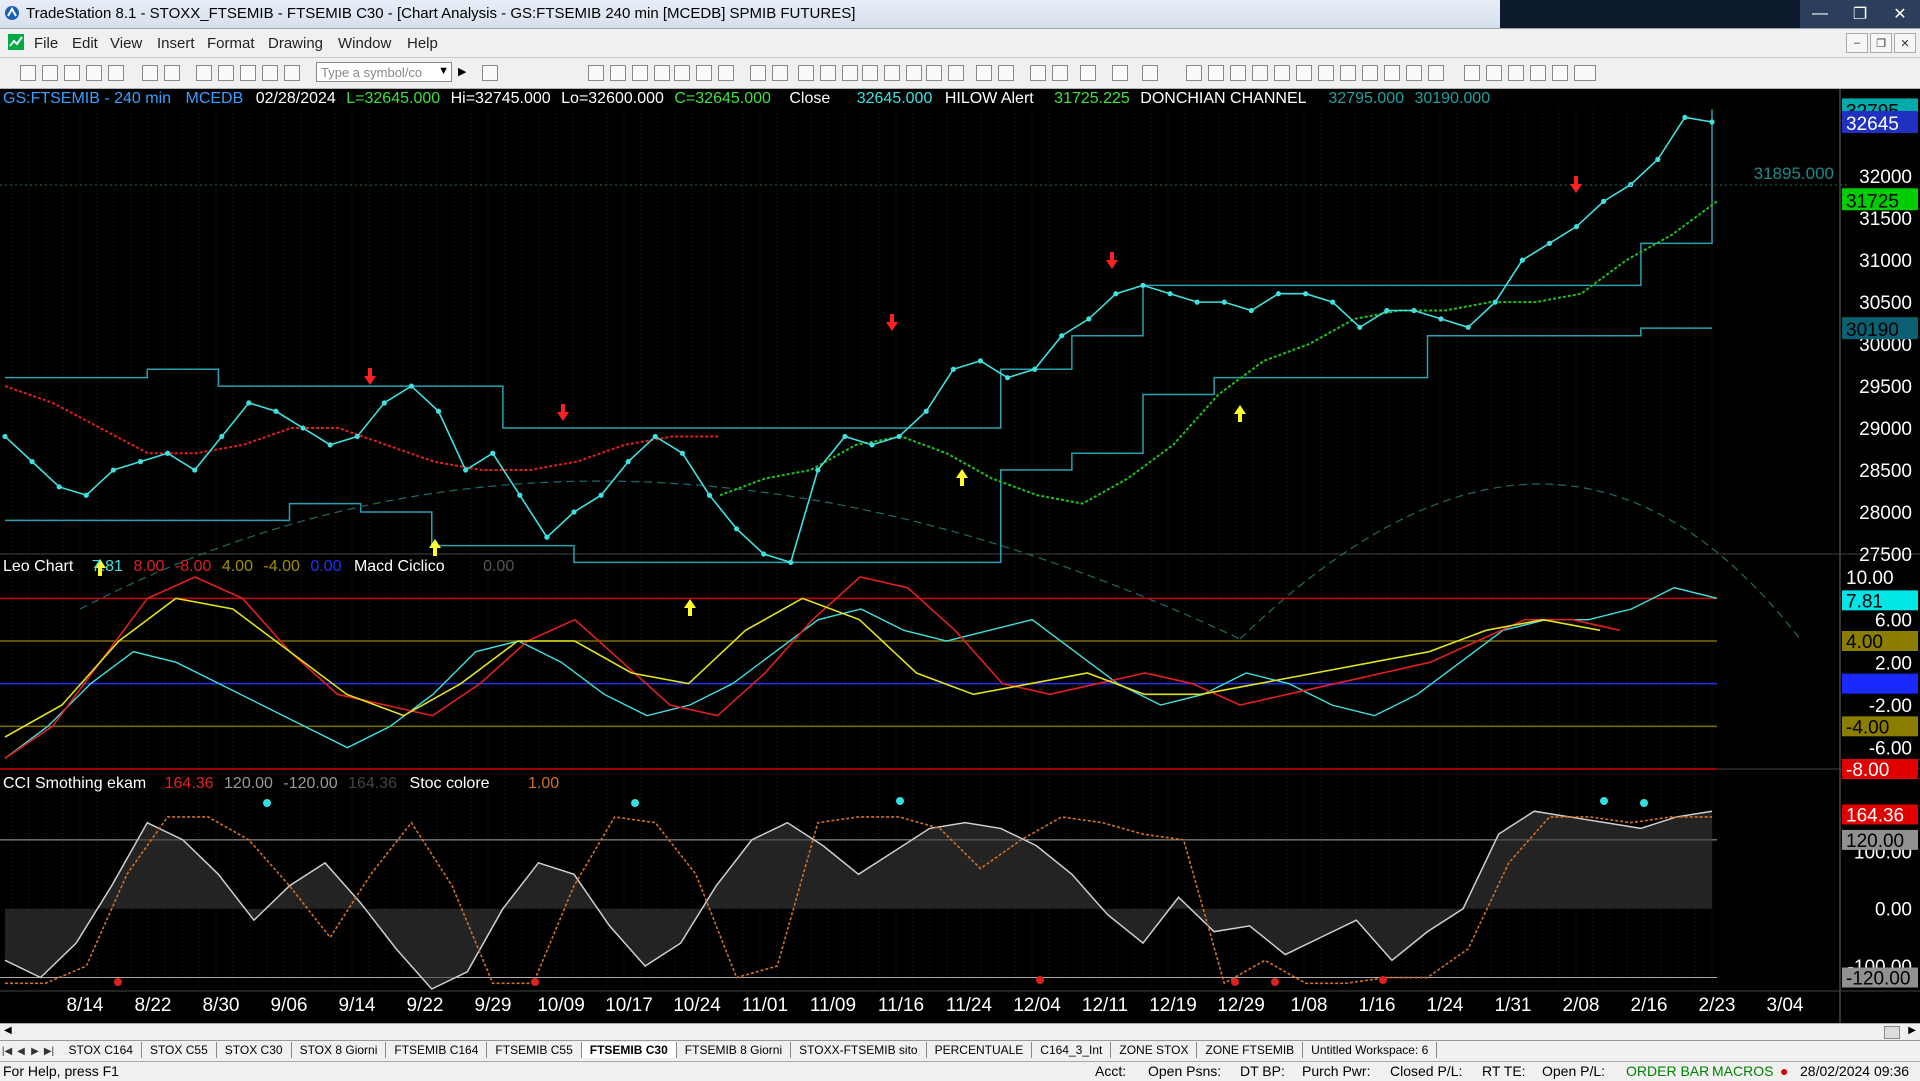 The height and width of the screenshot is (1081, 1920). I want to click on up-arrow-icon, so click(1516, 73).